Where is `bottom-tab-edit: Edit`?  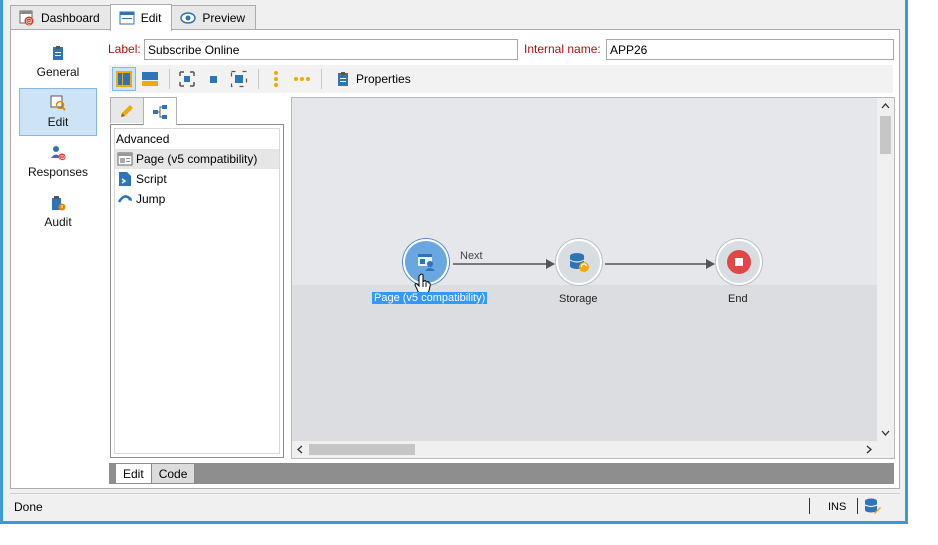
bottom-tab-edit: Edit is located at coordinates (134, 473).